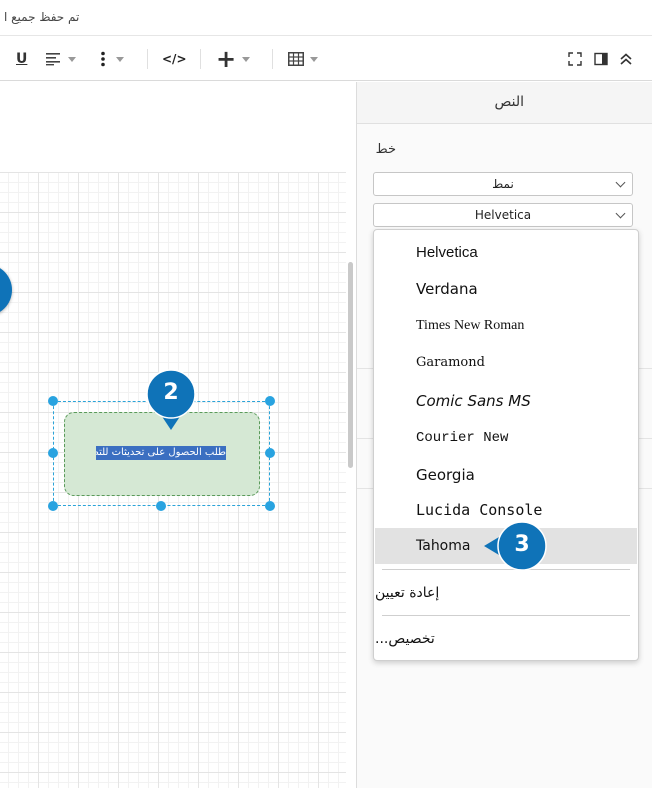 The width and height of the screenshot is (652, 788). I want to click on toolbar: U </> +, so click(326, 59).